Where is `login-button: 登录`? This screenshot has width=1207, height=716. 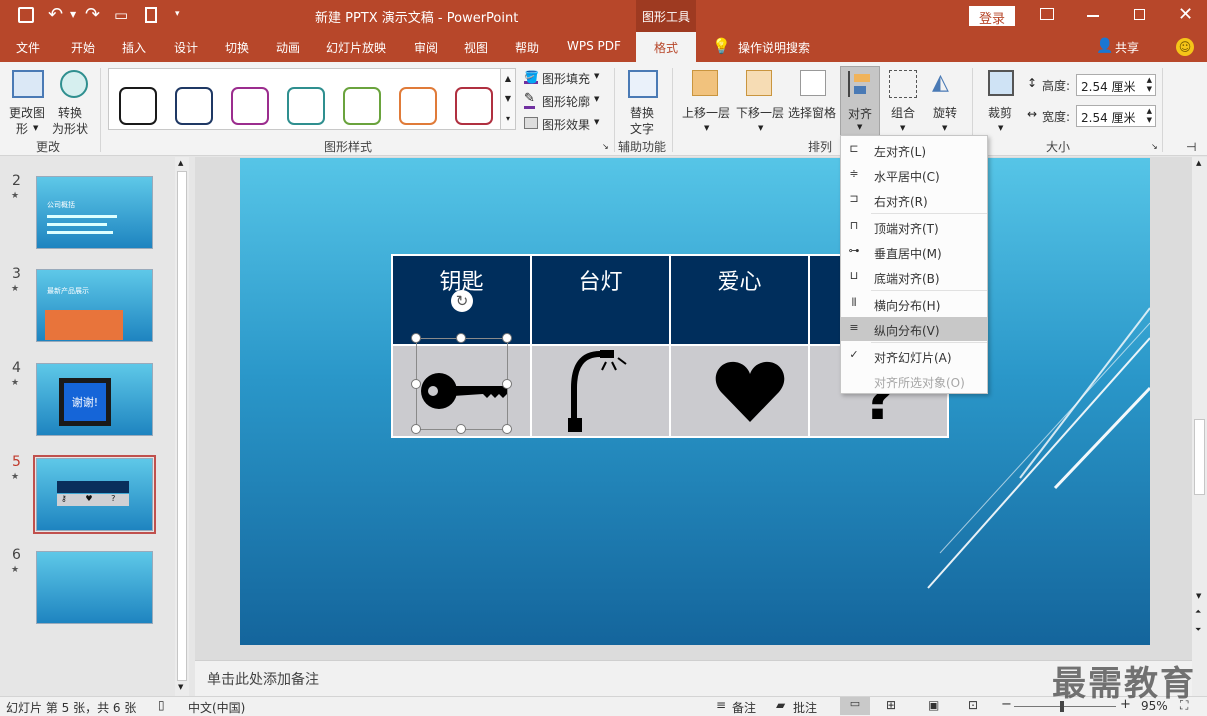
login-button: 登录 is located at coordinates (992, 16).